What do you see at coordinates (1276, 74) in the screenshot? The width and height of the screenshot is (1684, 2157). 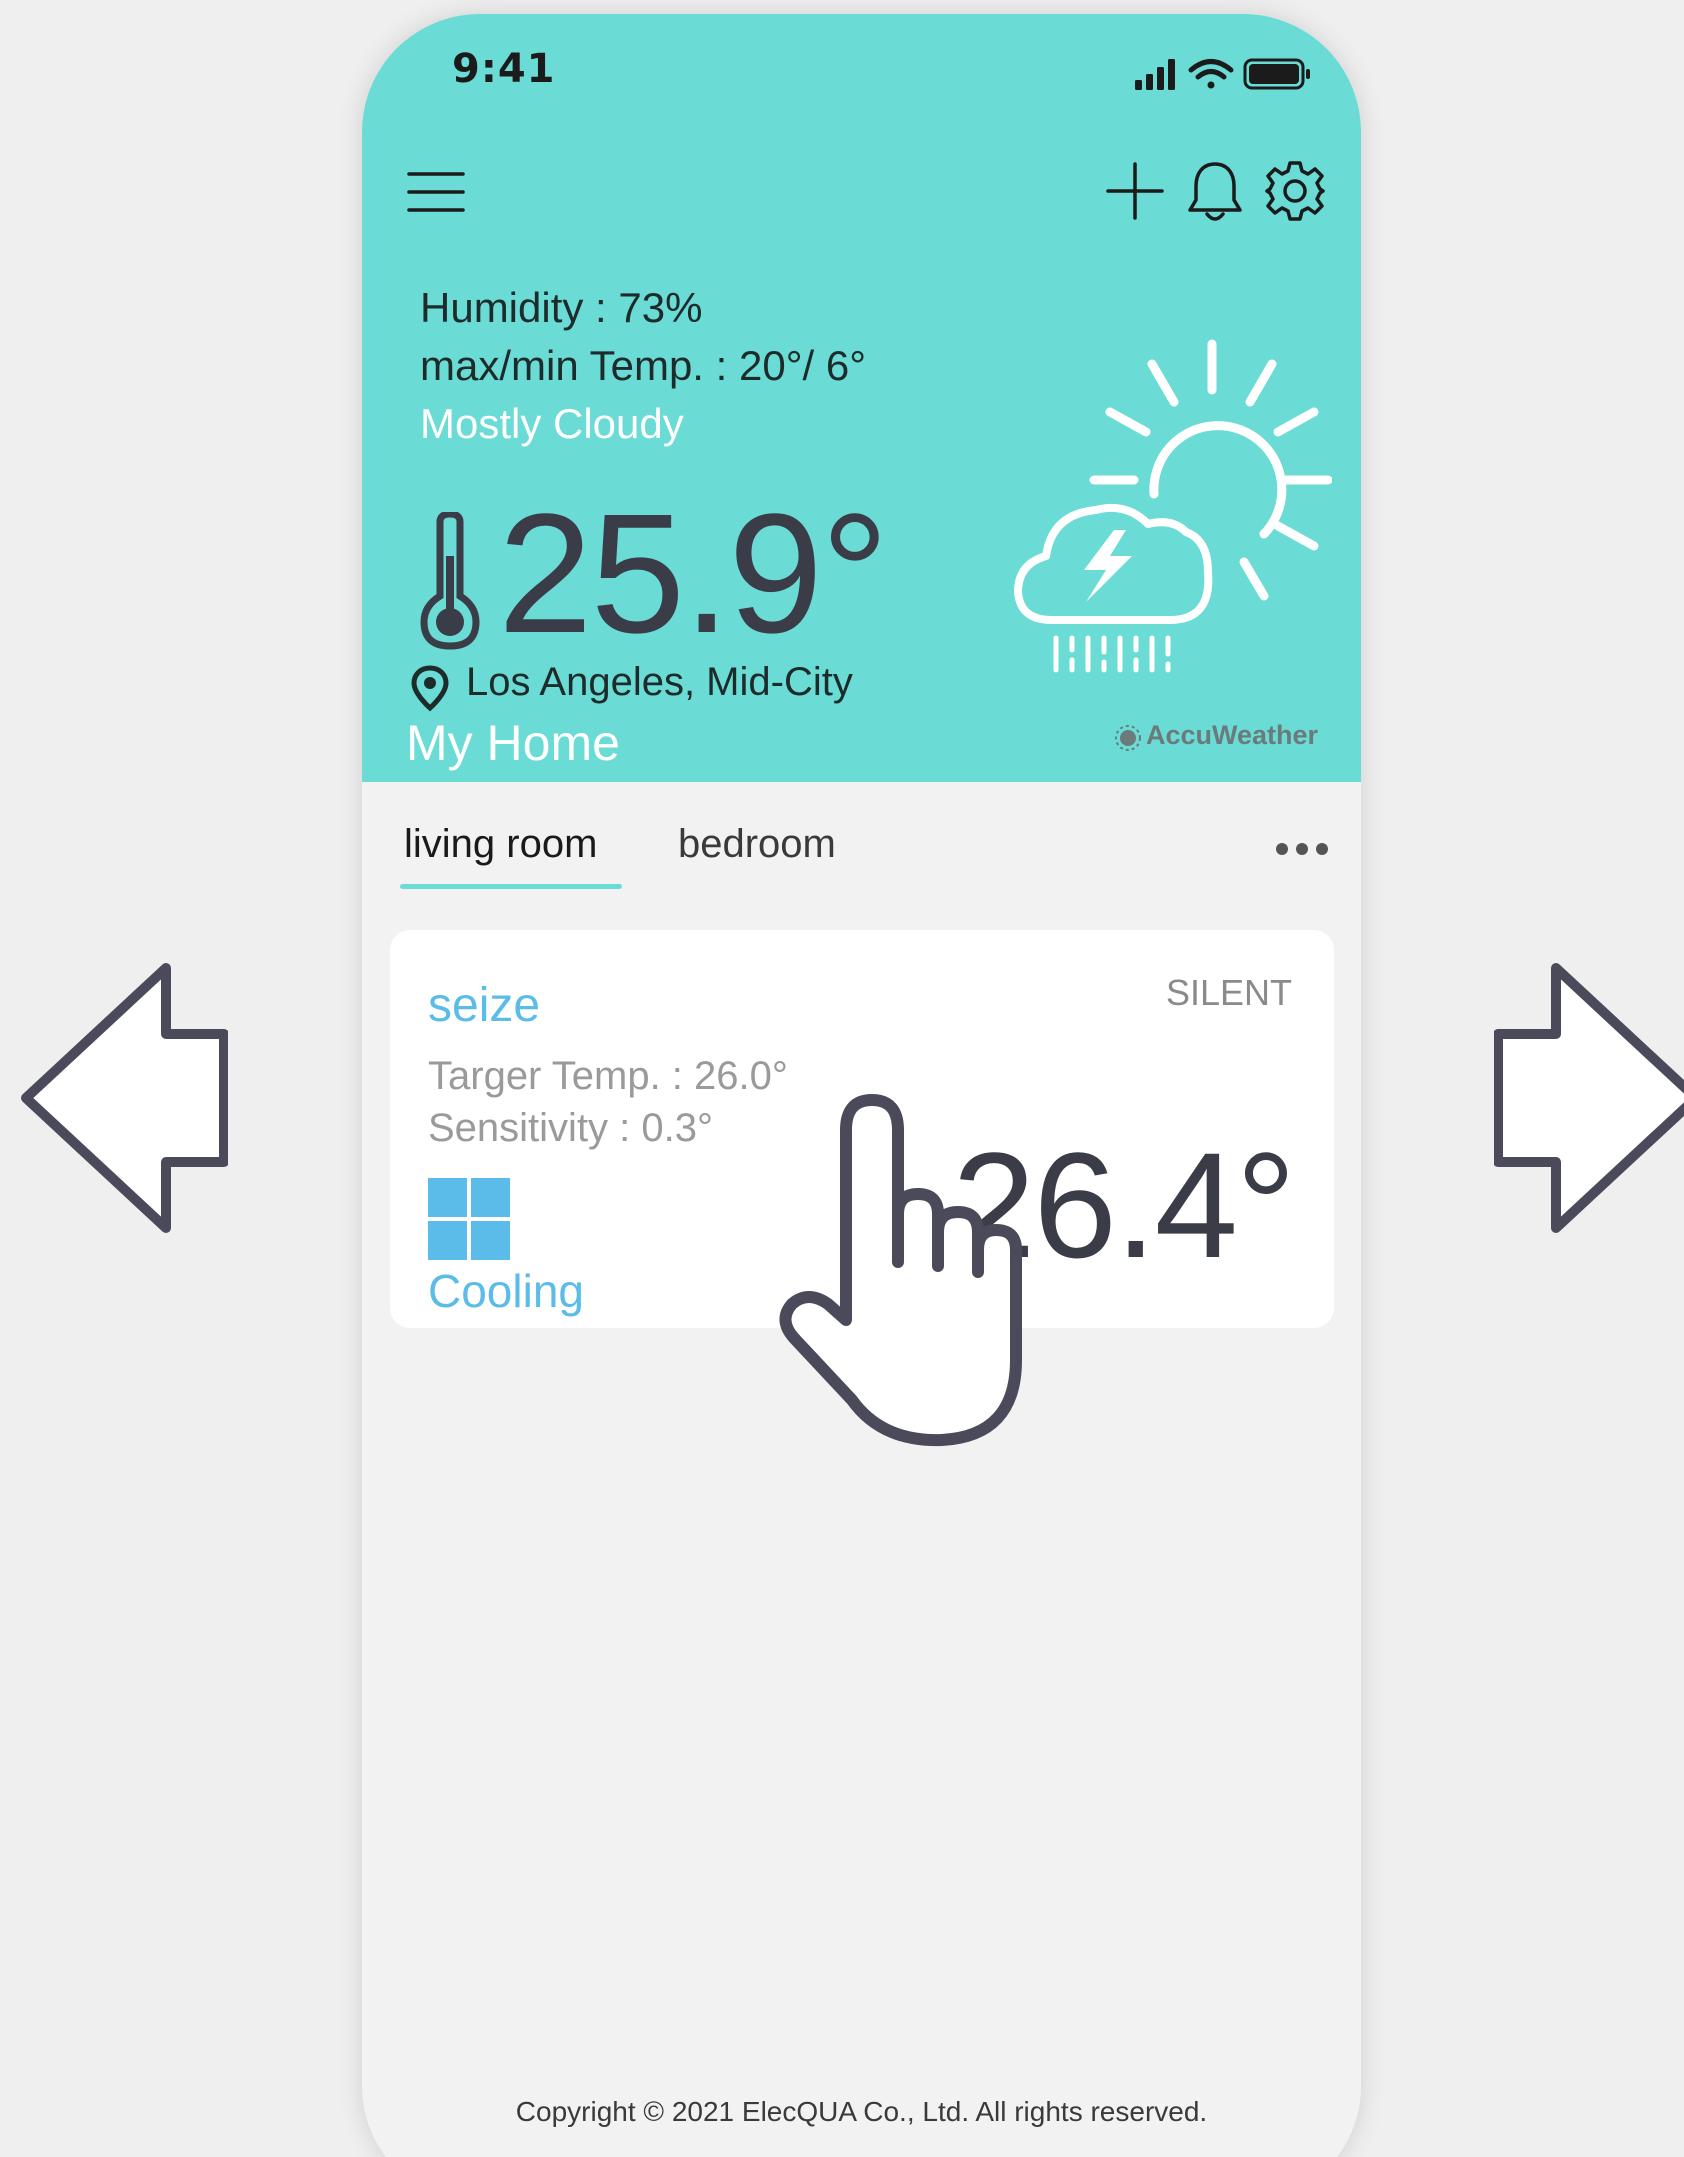 I see `battery-icon` at bounding box center [1276, 74].